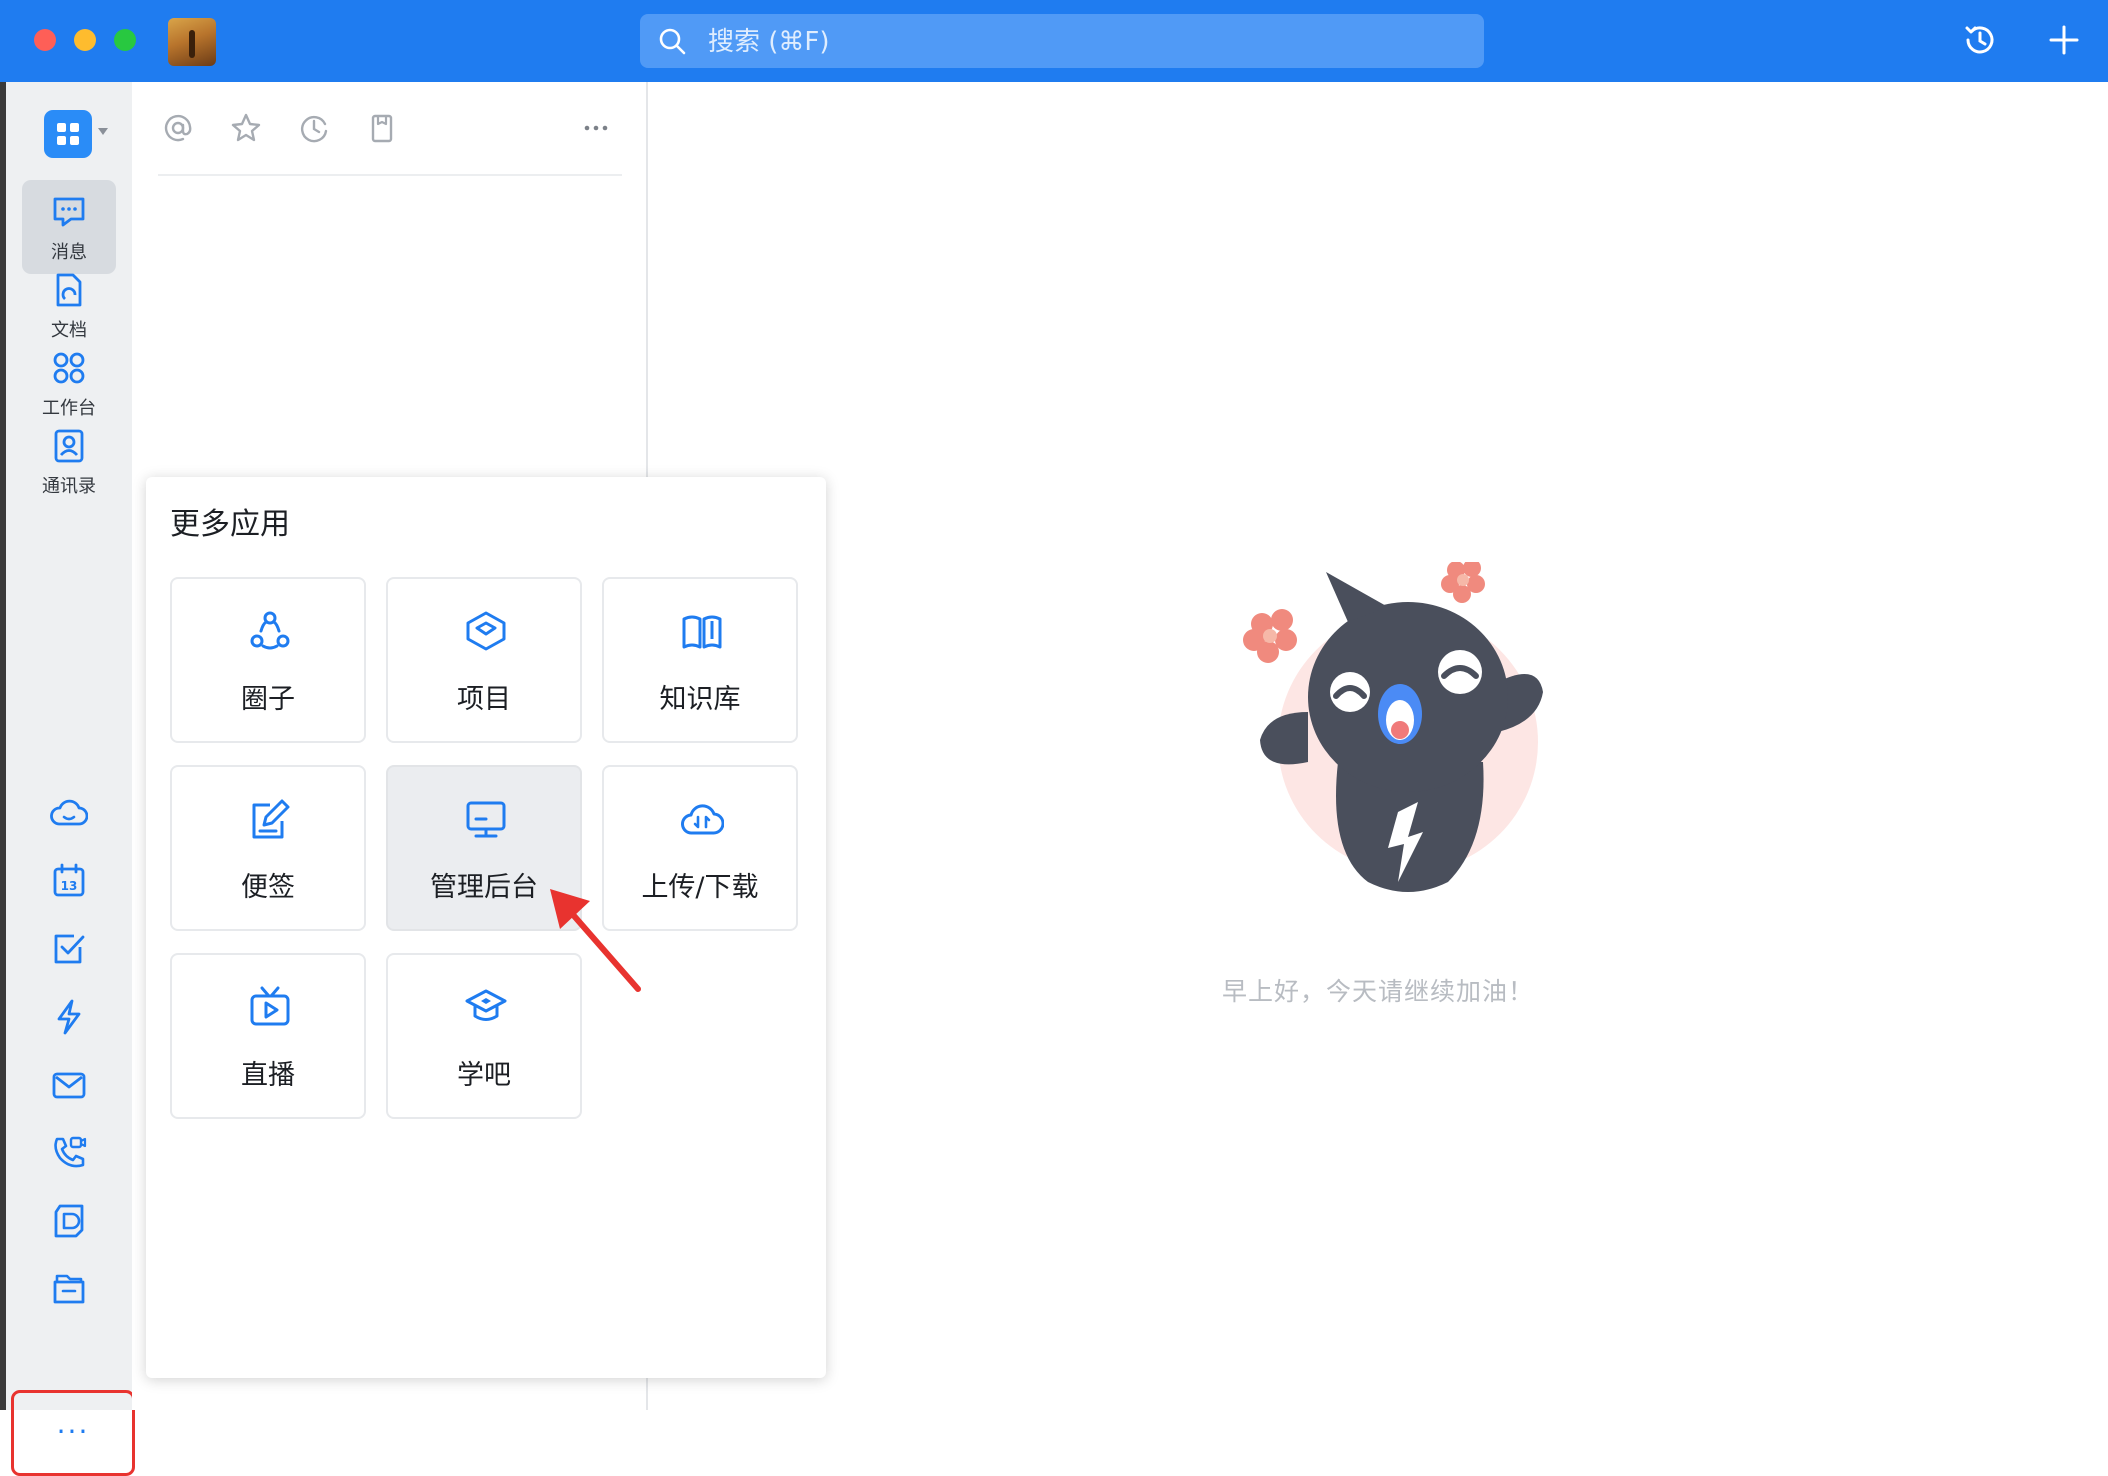  Describe the element at coordinates (69, 1221) in the screenshot. I see `note-icon` at that location.